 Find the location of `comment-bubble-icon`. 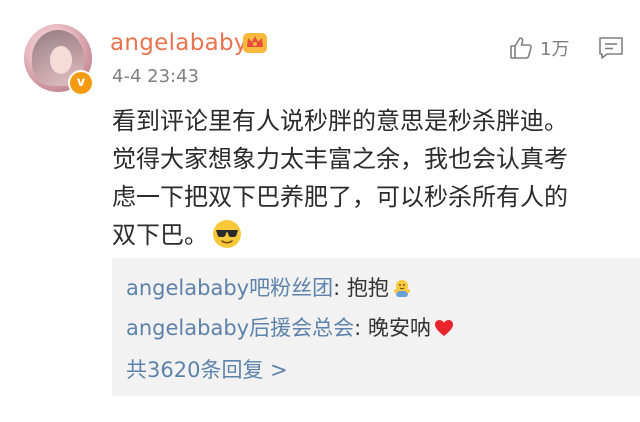

comment-bubble-icon is located at coordinates (611, 48).